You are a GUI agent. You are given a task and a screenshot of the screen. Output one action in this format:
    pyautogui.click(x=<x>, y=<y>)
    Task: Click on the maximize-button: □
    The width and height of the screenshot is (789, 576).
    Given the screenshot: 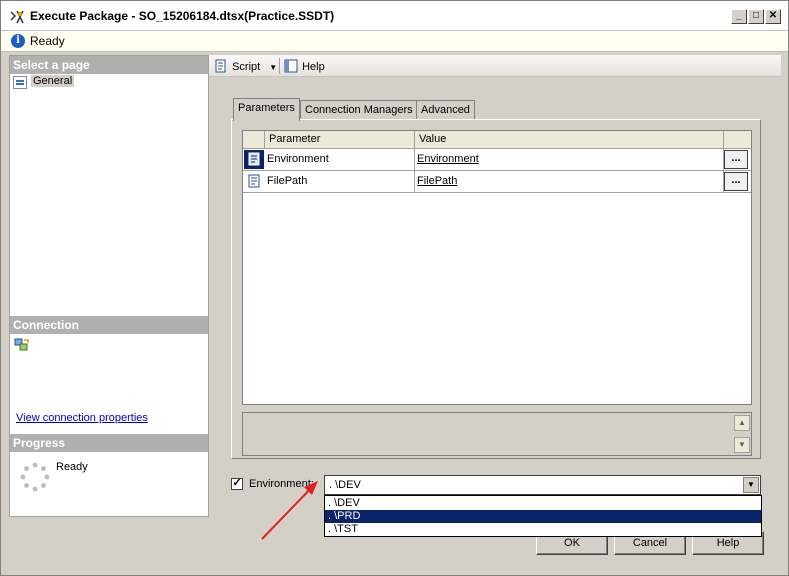 What is the action you would take?
    pyautogui.click(x=756, y=16)
    